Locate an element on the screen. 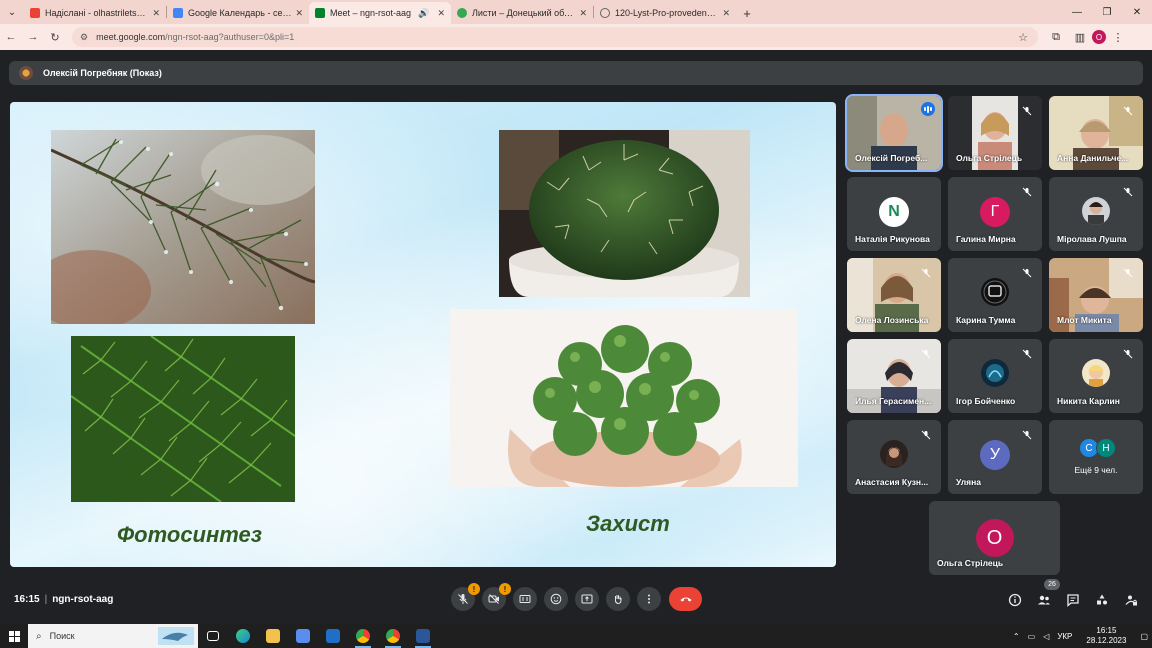 This screenshot has width=1152, height=648. meeting-time: 16:15 is located at coordinates (27, 599).